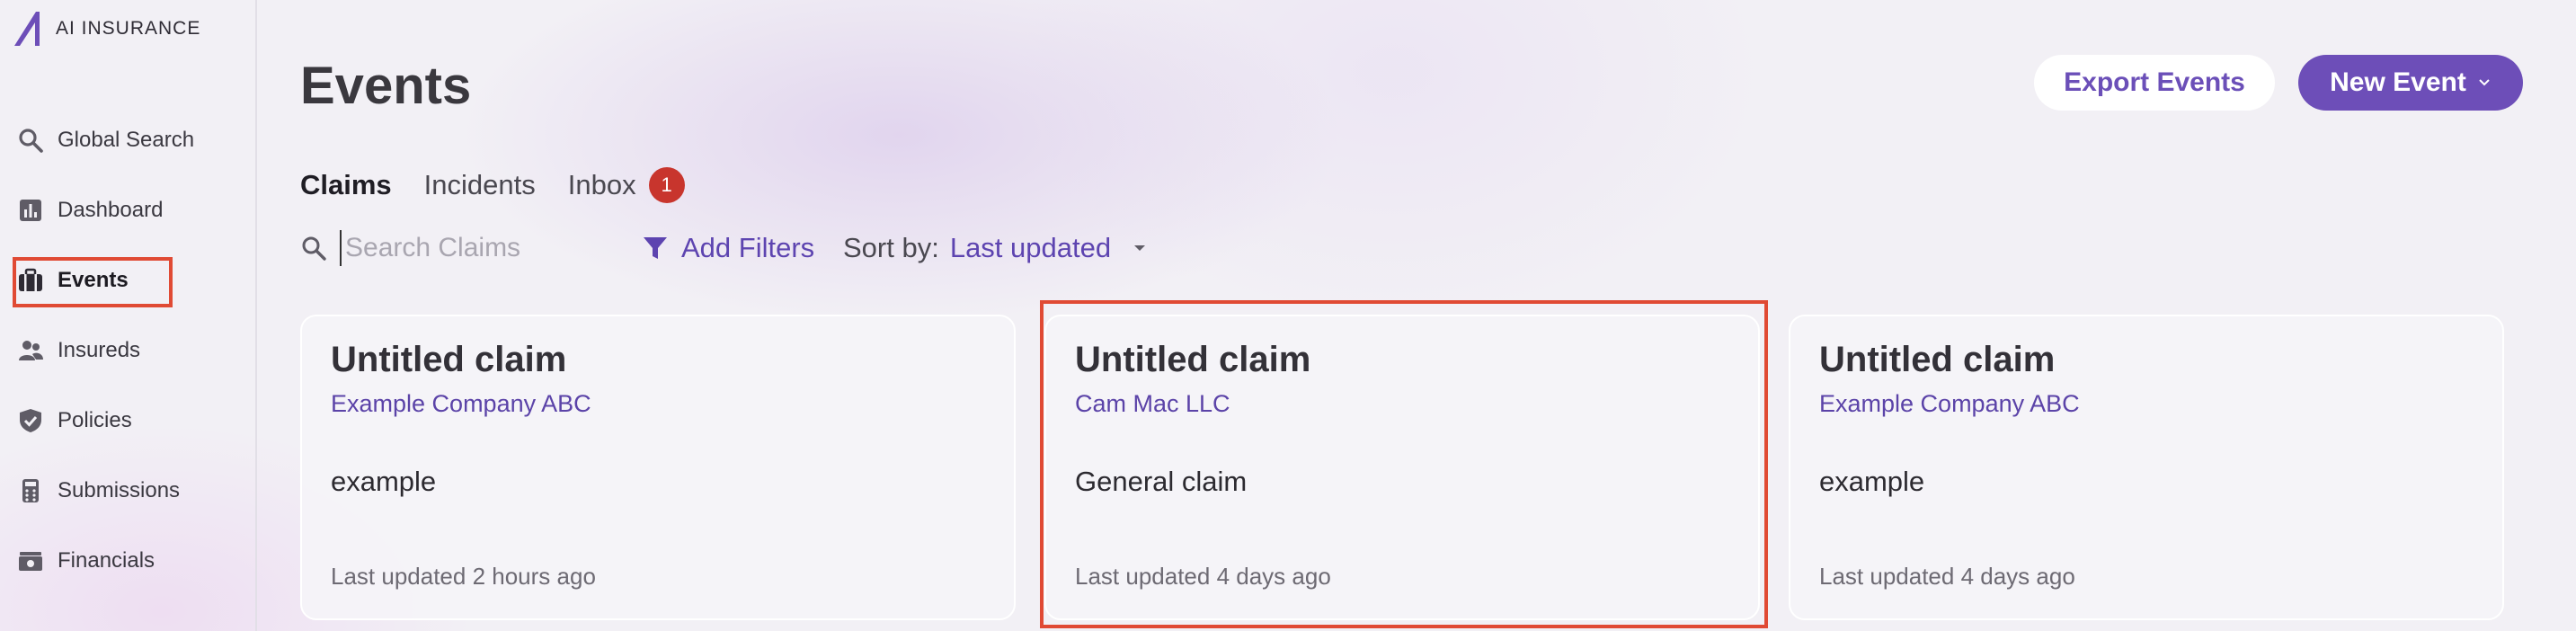  What do you see at coordinates (474, 248) in the screenshot?
I see `search-input` at bounding box center [474, 248].